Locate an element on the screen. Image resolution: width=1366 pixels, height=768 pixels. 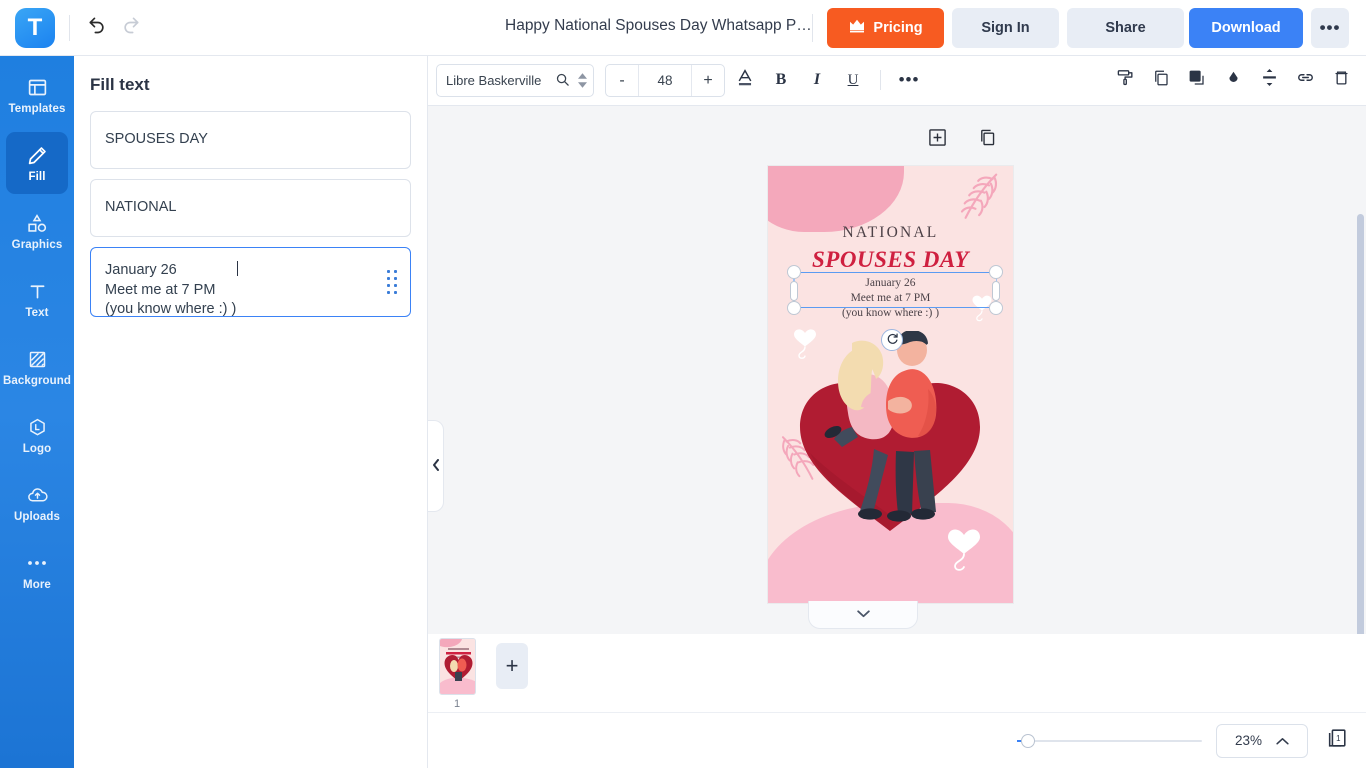
align-icon is located at coordinates (1269, 80).